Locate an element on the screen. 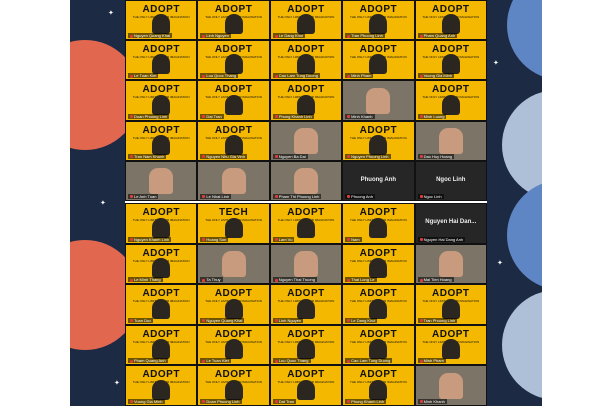  participant-name: Nguyen Hai Dang Anh is located at coordinates (443, 239).